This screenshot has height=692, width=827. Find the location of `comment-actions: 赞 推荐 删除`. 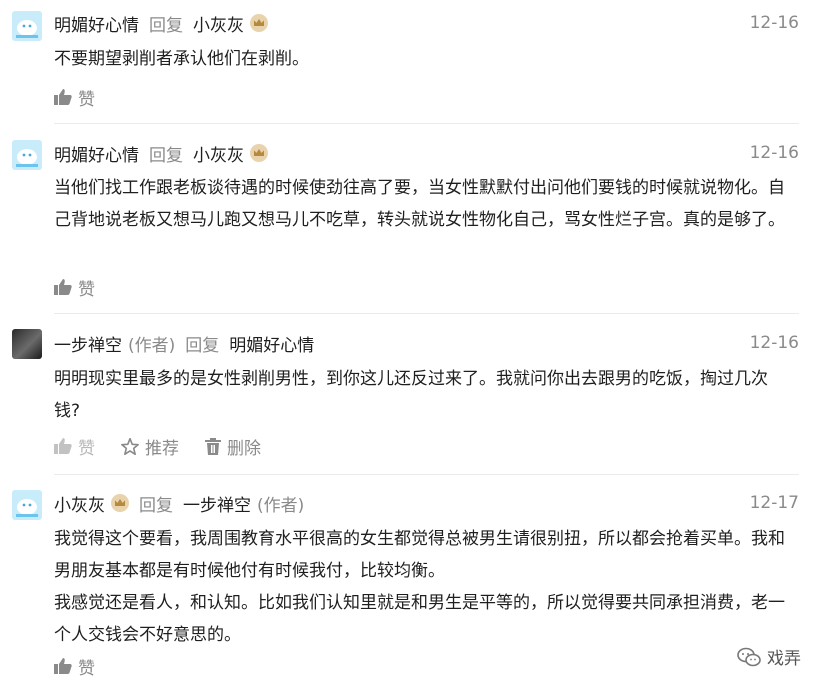

comment-actions: 赞 推荐 删除 is located at coordinates (170, 446).